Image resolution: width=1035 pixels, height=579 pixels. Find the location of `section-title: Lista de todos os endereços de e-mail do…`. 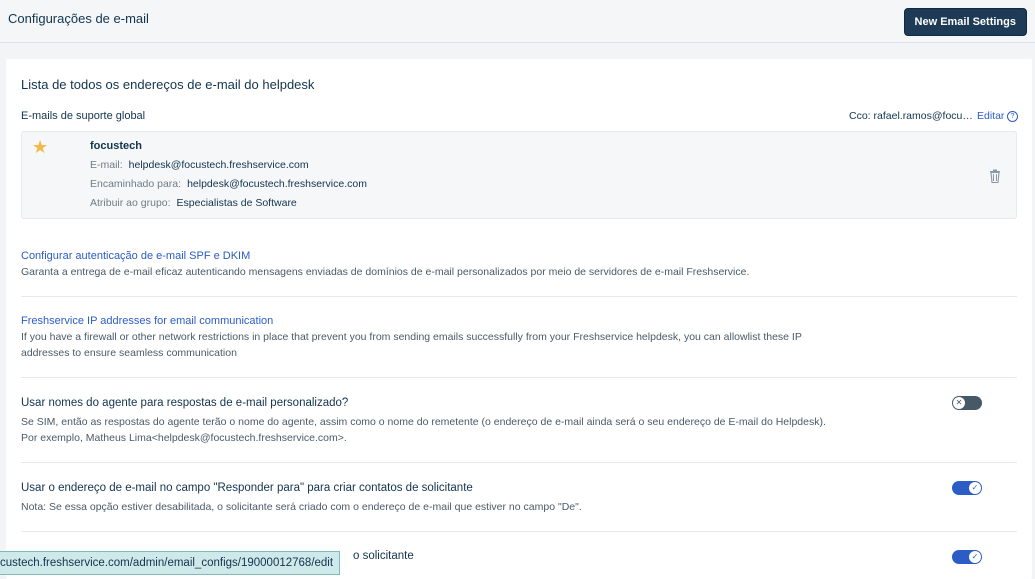

section-title: Lista de todos os endereços de e-mail do… is located at coordinates (168, 84).